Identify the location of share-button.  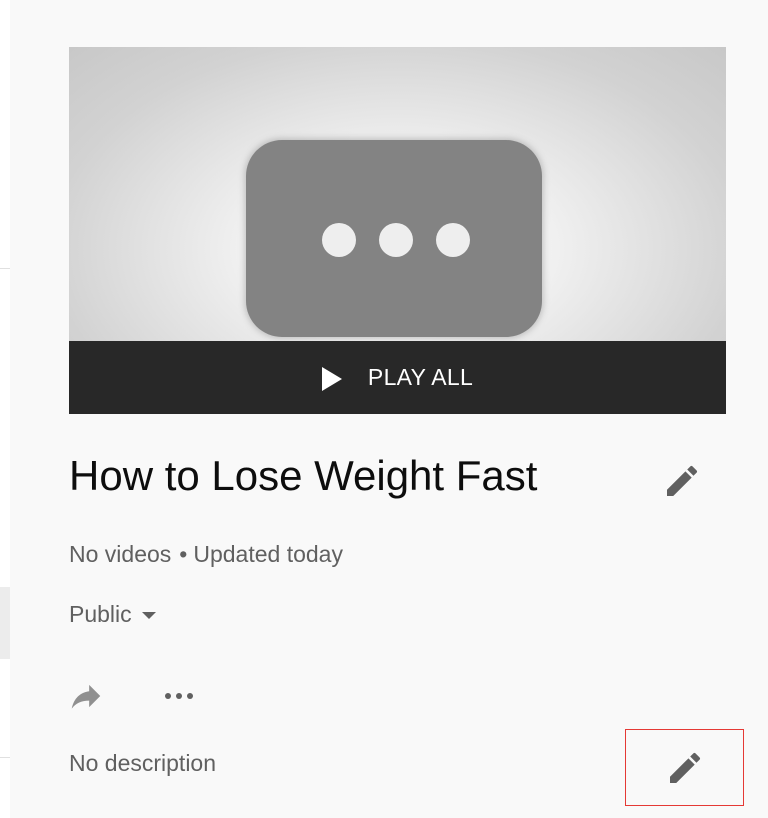
(86, 696).